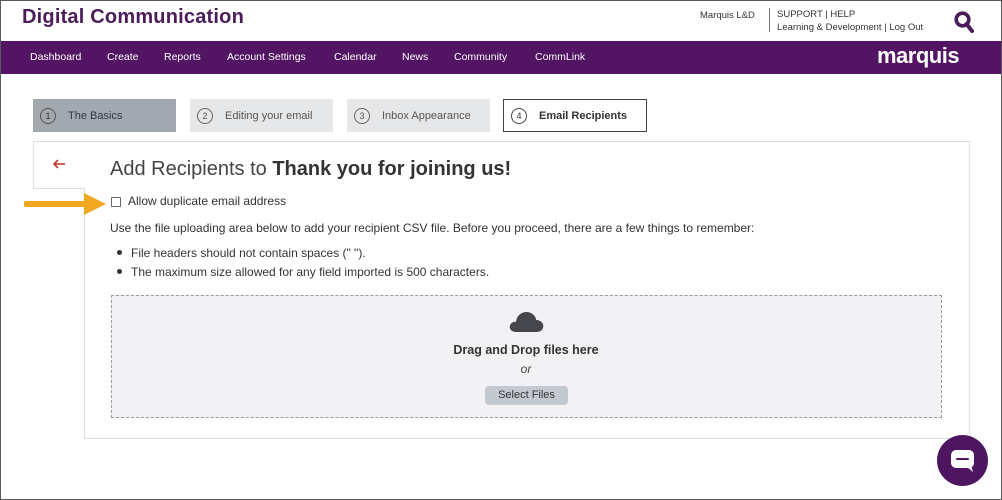  I want to click on chat-icon, so click(962, 461).